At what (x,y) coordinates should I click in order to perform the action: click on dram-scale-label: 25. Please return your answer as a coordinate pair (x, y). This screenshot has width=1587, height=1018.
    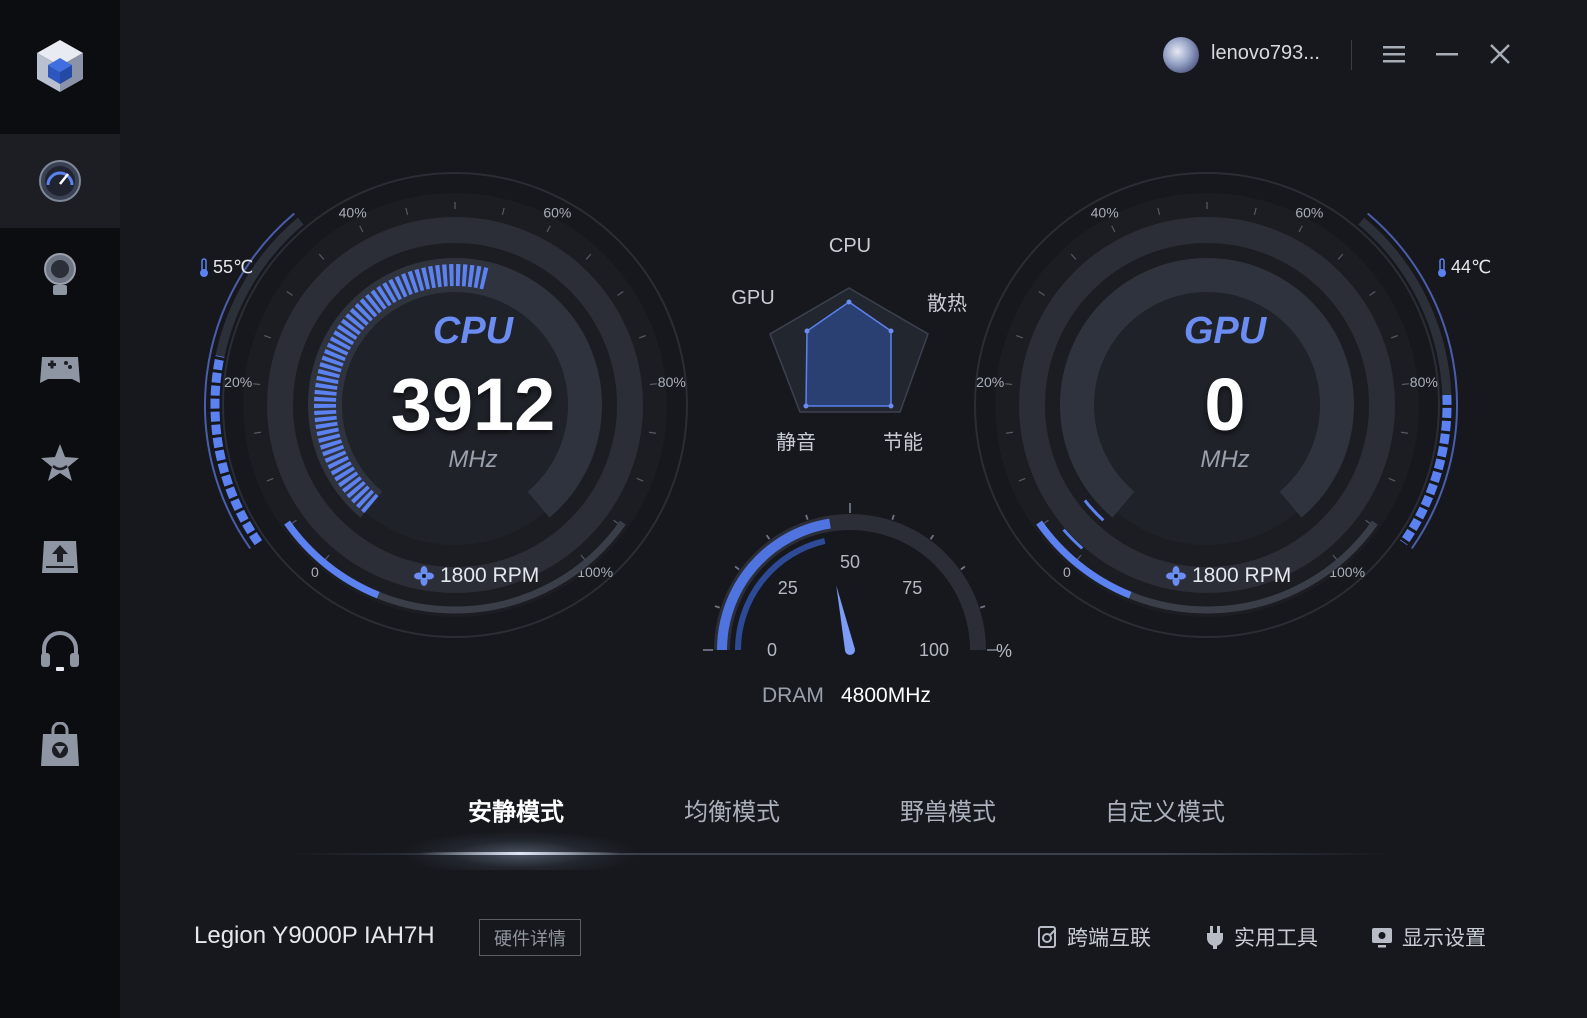
    Looking at the image, I should click on (788, 588).